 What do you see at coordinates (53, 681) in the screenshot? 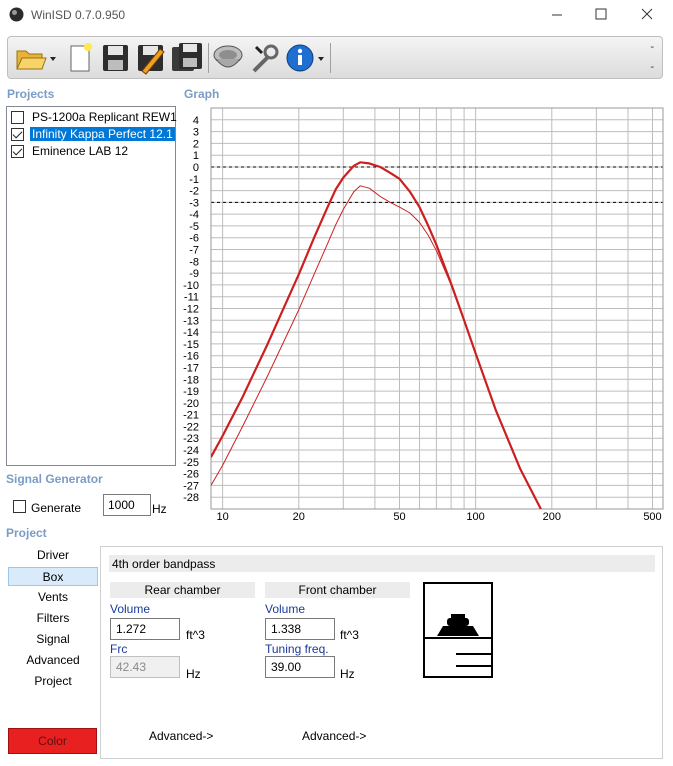
I see `nav-project: Project` at bounding box center [53, 681].